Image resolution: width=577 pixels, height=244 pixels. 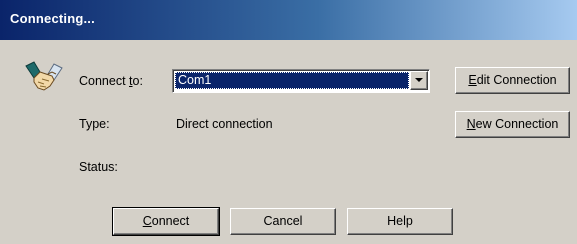 I want to click on connect-button: Connect, so click(x=166, y=221).